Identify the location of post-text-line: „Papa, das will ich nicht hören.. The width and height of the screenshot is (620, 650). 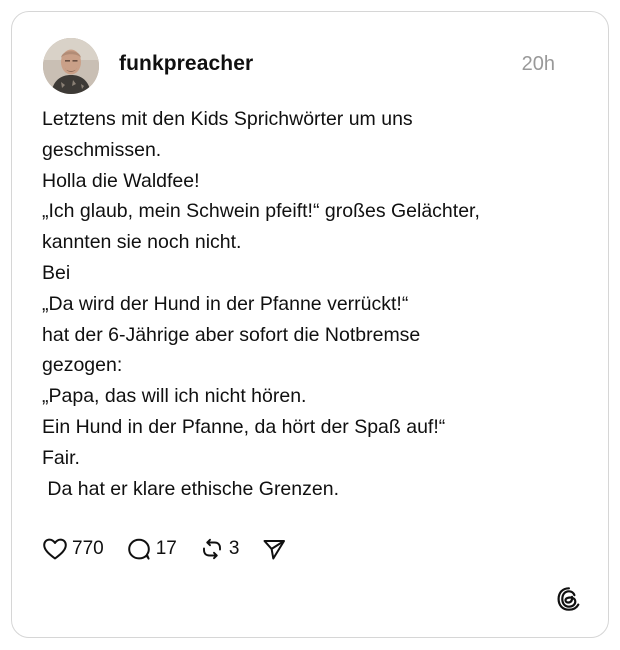
(174, 396).